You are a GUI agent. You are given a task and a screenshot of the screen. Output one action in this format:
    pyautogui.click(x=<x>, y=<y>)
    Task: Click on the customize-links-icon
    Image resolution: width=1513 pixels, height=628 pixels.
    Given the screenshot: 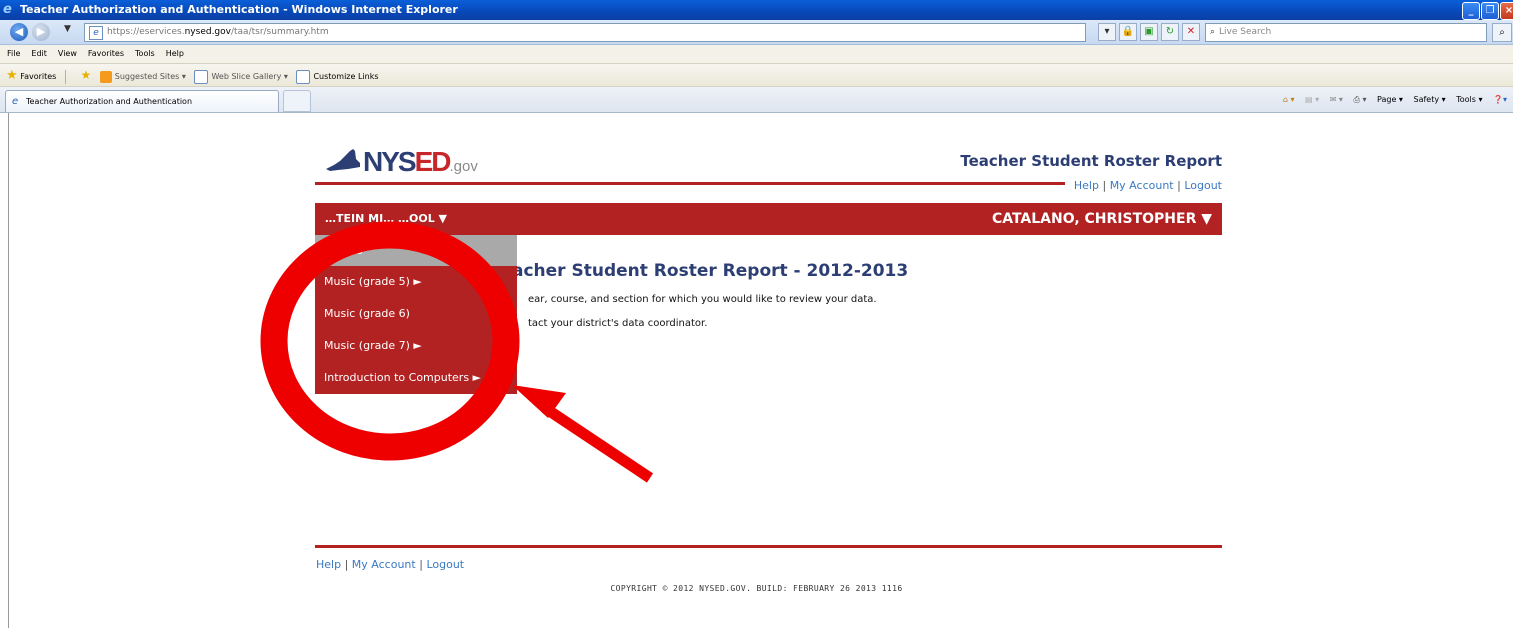 What is the action you would take?
    pyautogui.click(x=303, y=76)
    